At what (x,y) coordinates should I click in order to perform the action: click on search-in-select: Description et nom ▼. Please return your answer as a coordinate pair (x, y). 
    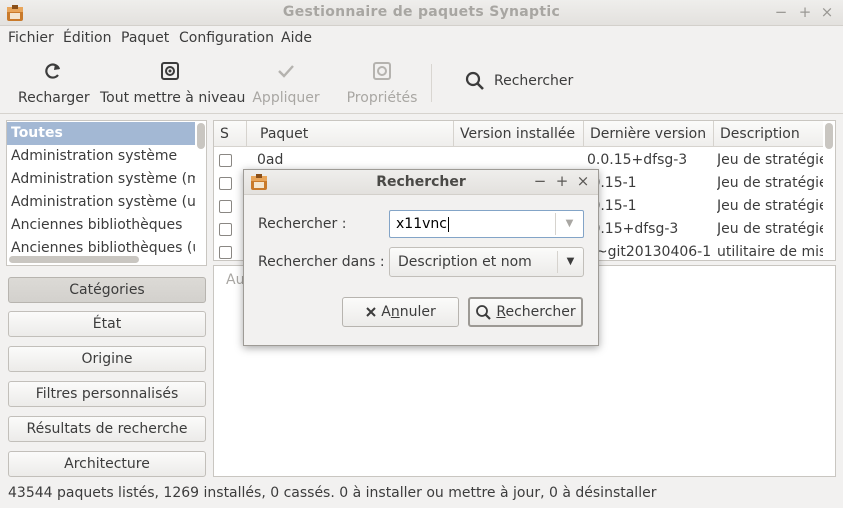
    Looking at the image, I should click on (486, 262).